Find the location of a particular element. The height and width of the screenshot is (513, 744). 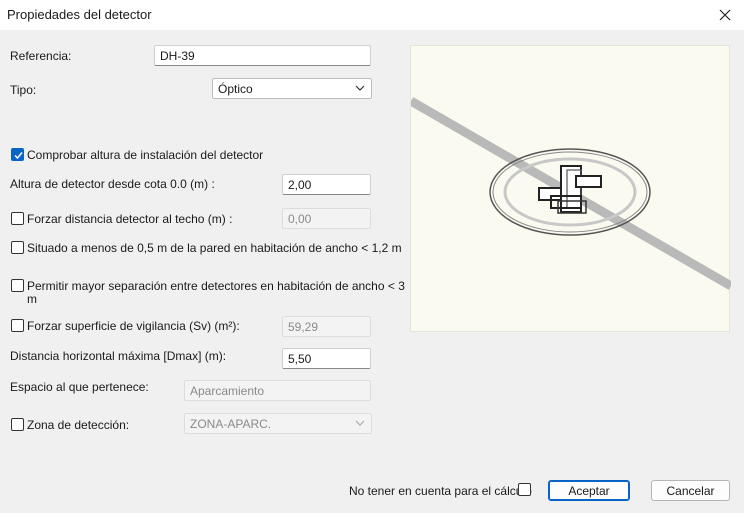

permitir-separacion-checkbox is located at coordinates (17, 285).